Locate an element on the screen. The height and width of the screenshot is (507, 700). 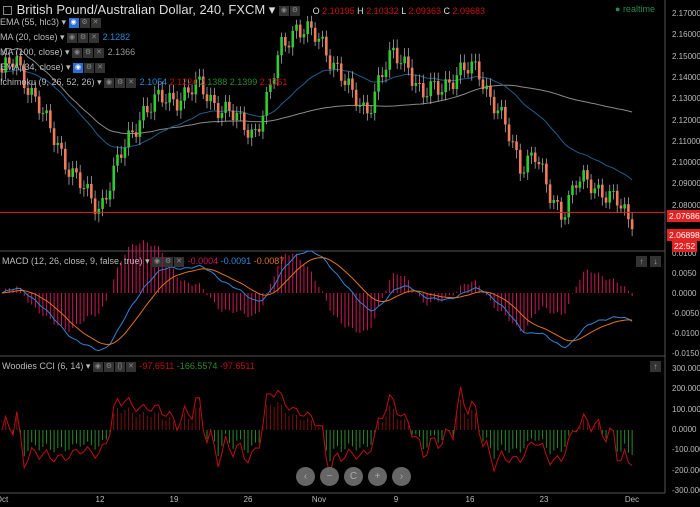
realtime-status: ● realtime is located at coordinates (635, 9).